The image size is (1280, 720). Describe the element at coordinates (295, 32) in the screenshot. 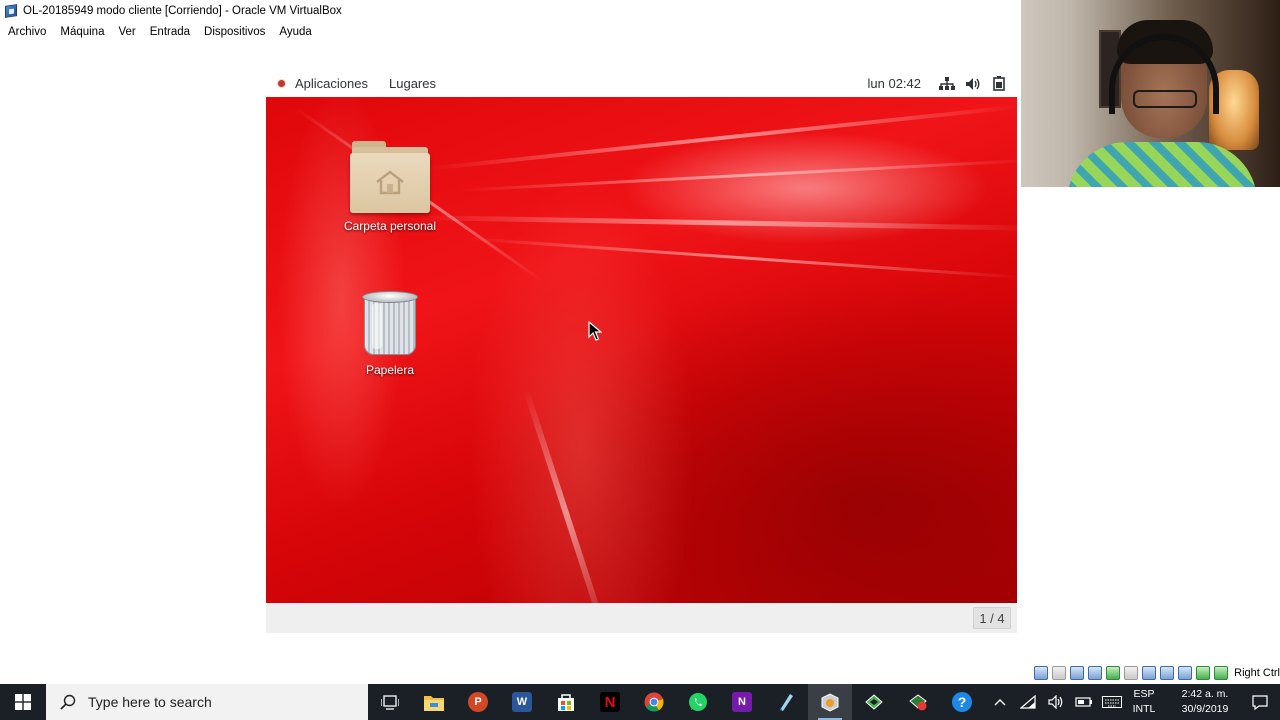

I see `menu-ayuda: Ayuda` at that location.